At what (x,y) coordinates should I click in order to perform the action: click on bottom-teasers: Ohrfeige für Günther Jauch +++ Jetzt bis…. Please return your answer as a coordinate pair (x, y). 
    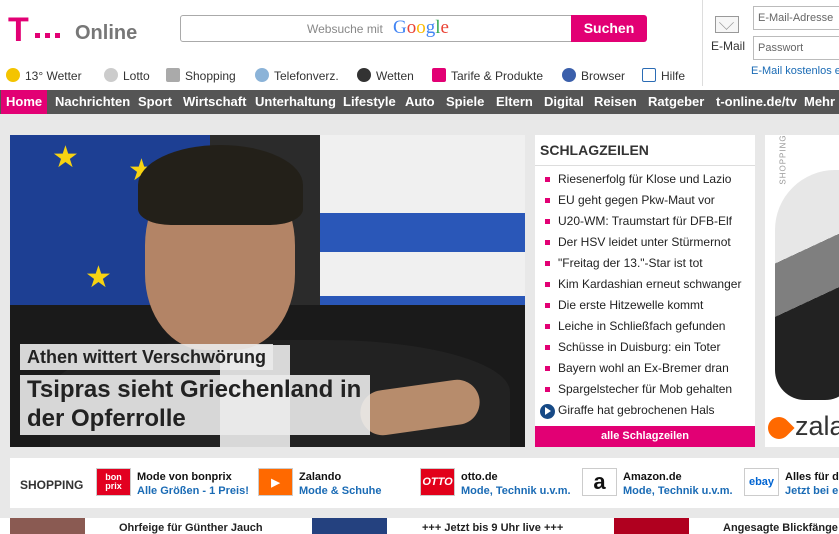
    Looking at the image, I should click on (419, 526).